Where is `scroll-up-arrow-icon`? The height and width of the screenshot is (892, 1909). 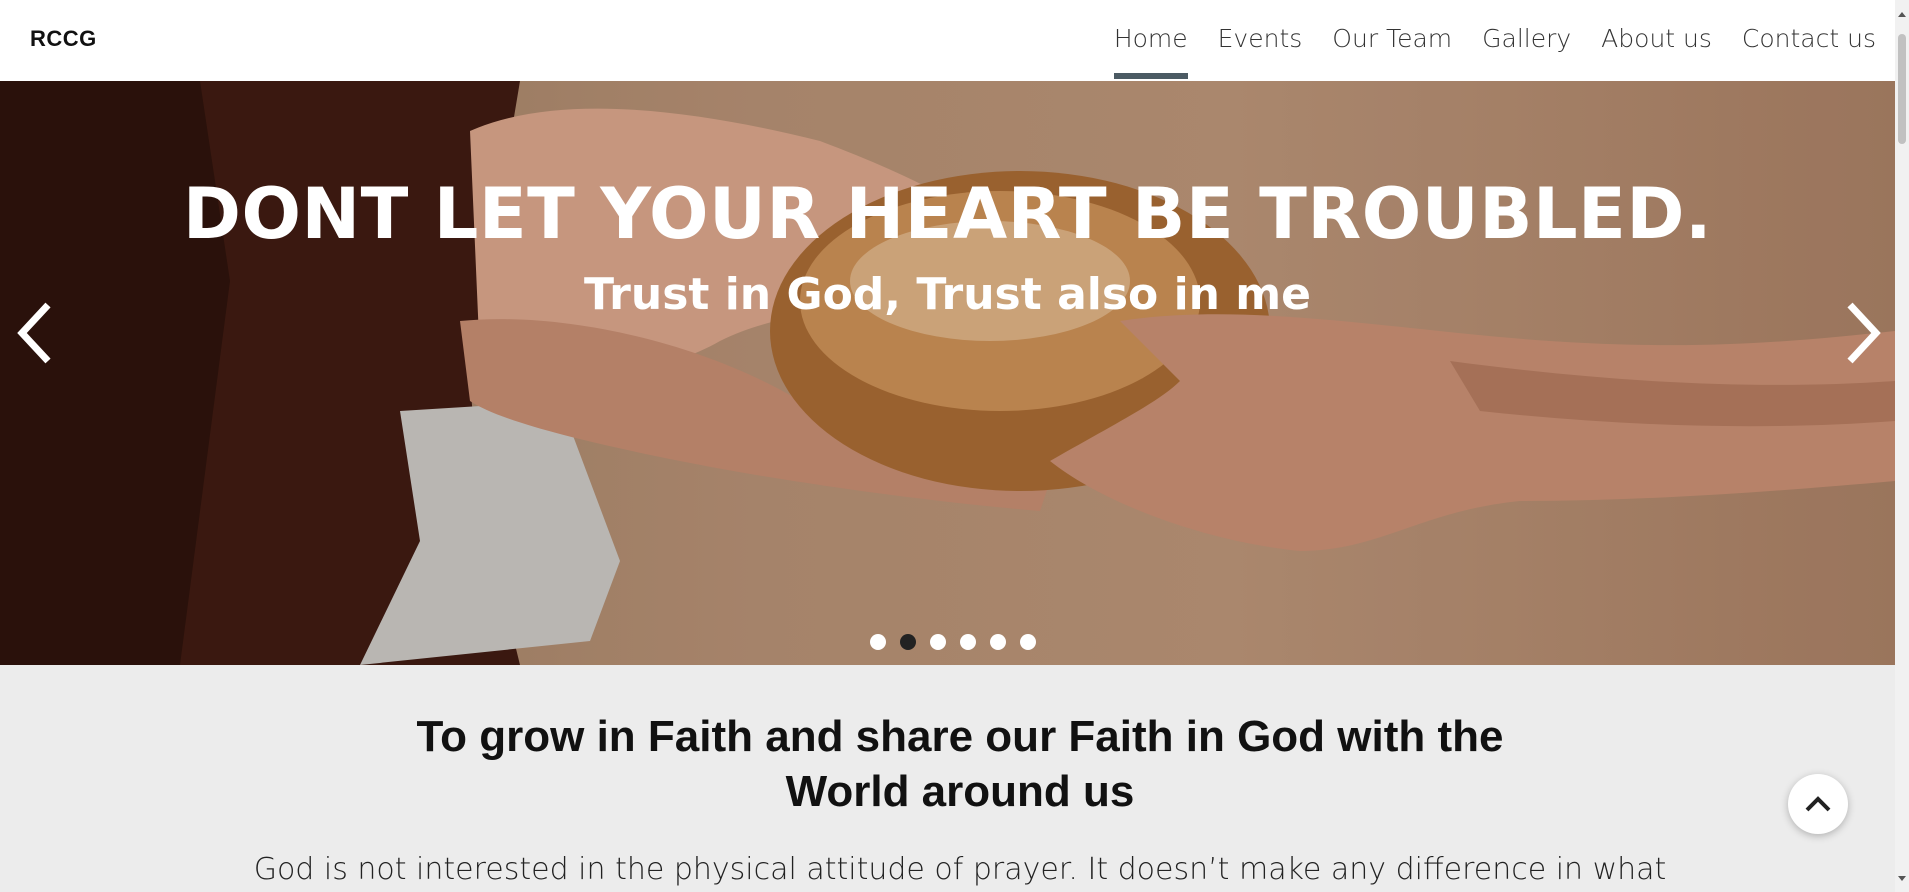
scroll-up-arrow-icon is located at coordinates (1902, 14).